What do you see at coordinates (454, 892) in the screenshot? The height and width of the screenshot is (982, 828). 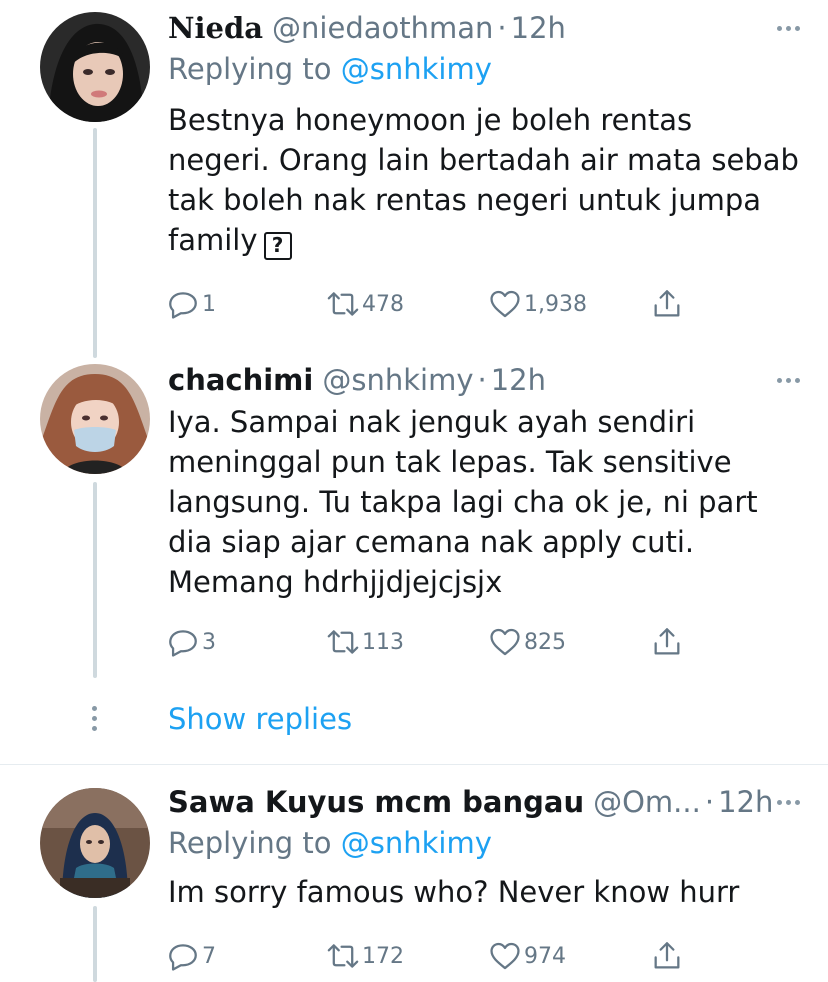 I see `tweet-text: Im sorry famous who? Never know hurr` at bounding box center [454, 892].